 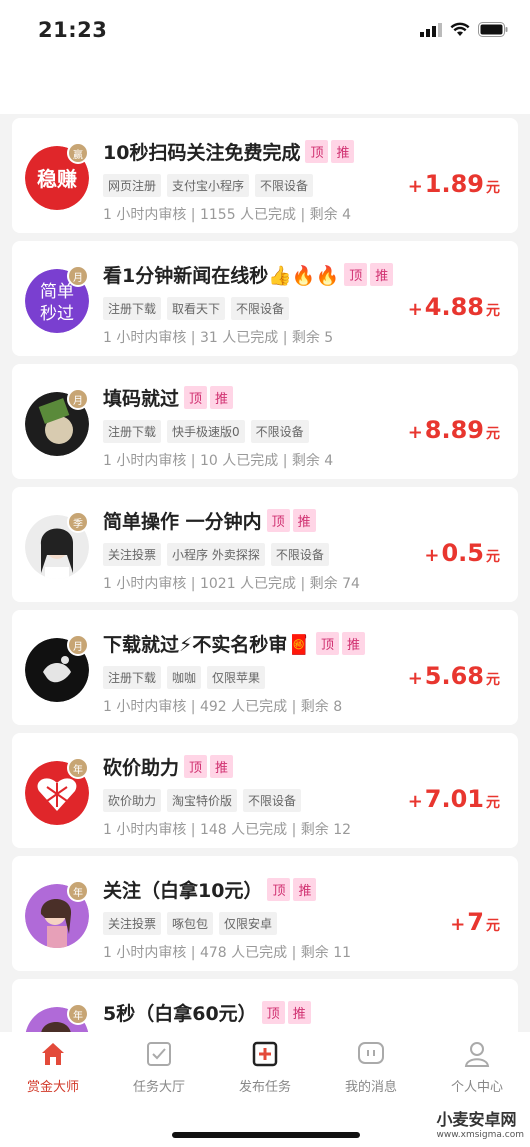 I want to click on status-time: 21:23, so click(x=73, y=30).